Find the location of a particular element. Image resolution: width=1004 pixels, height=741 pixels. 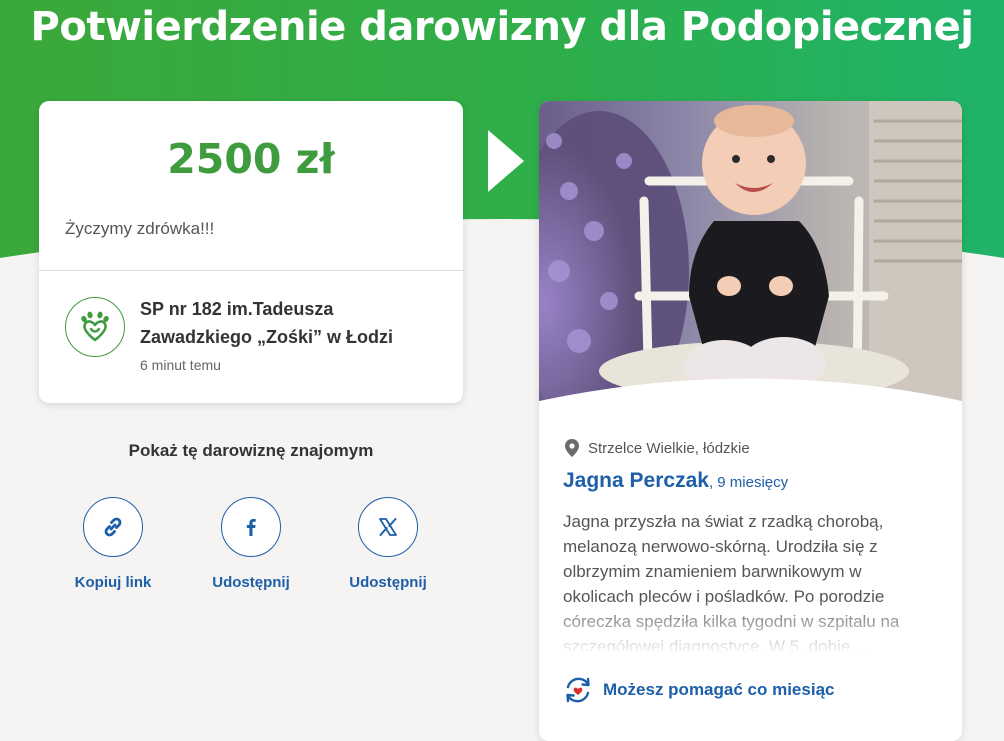

share-x-label: Udostępnij is located at coordinates (388, 582).